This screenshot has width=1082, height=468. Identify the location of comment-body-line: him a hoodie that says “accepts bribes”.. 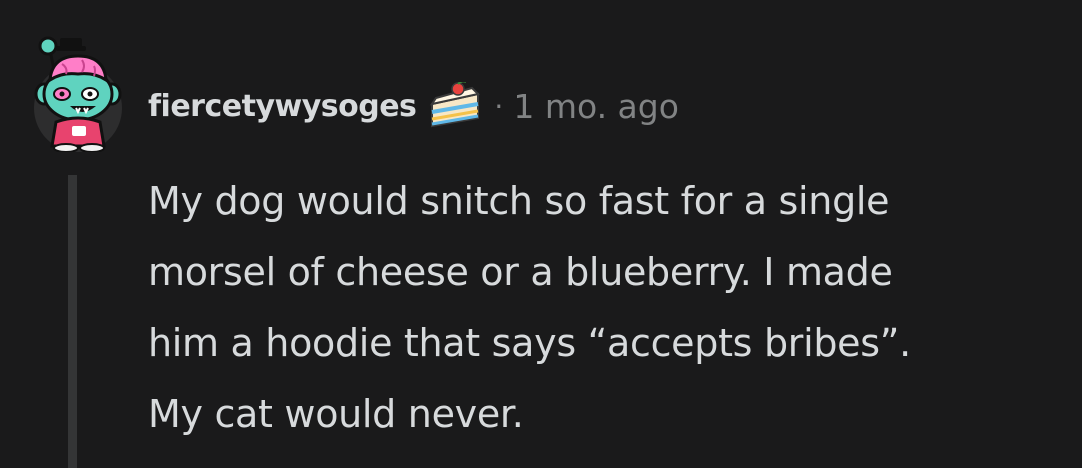
(529, 343).